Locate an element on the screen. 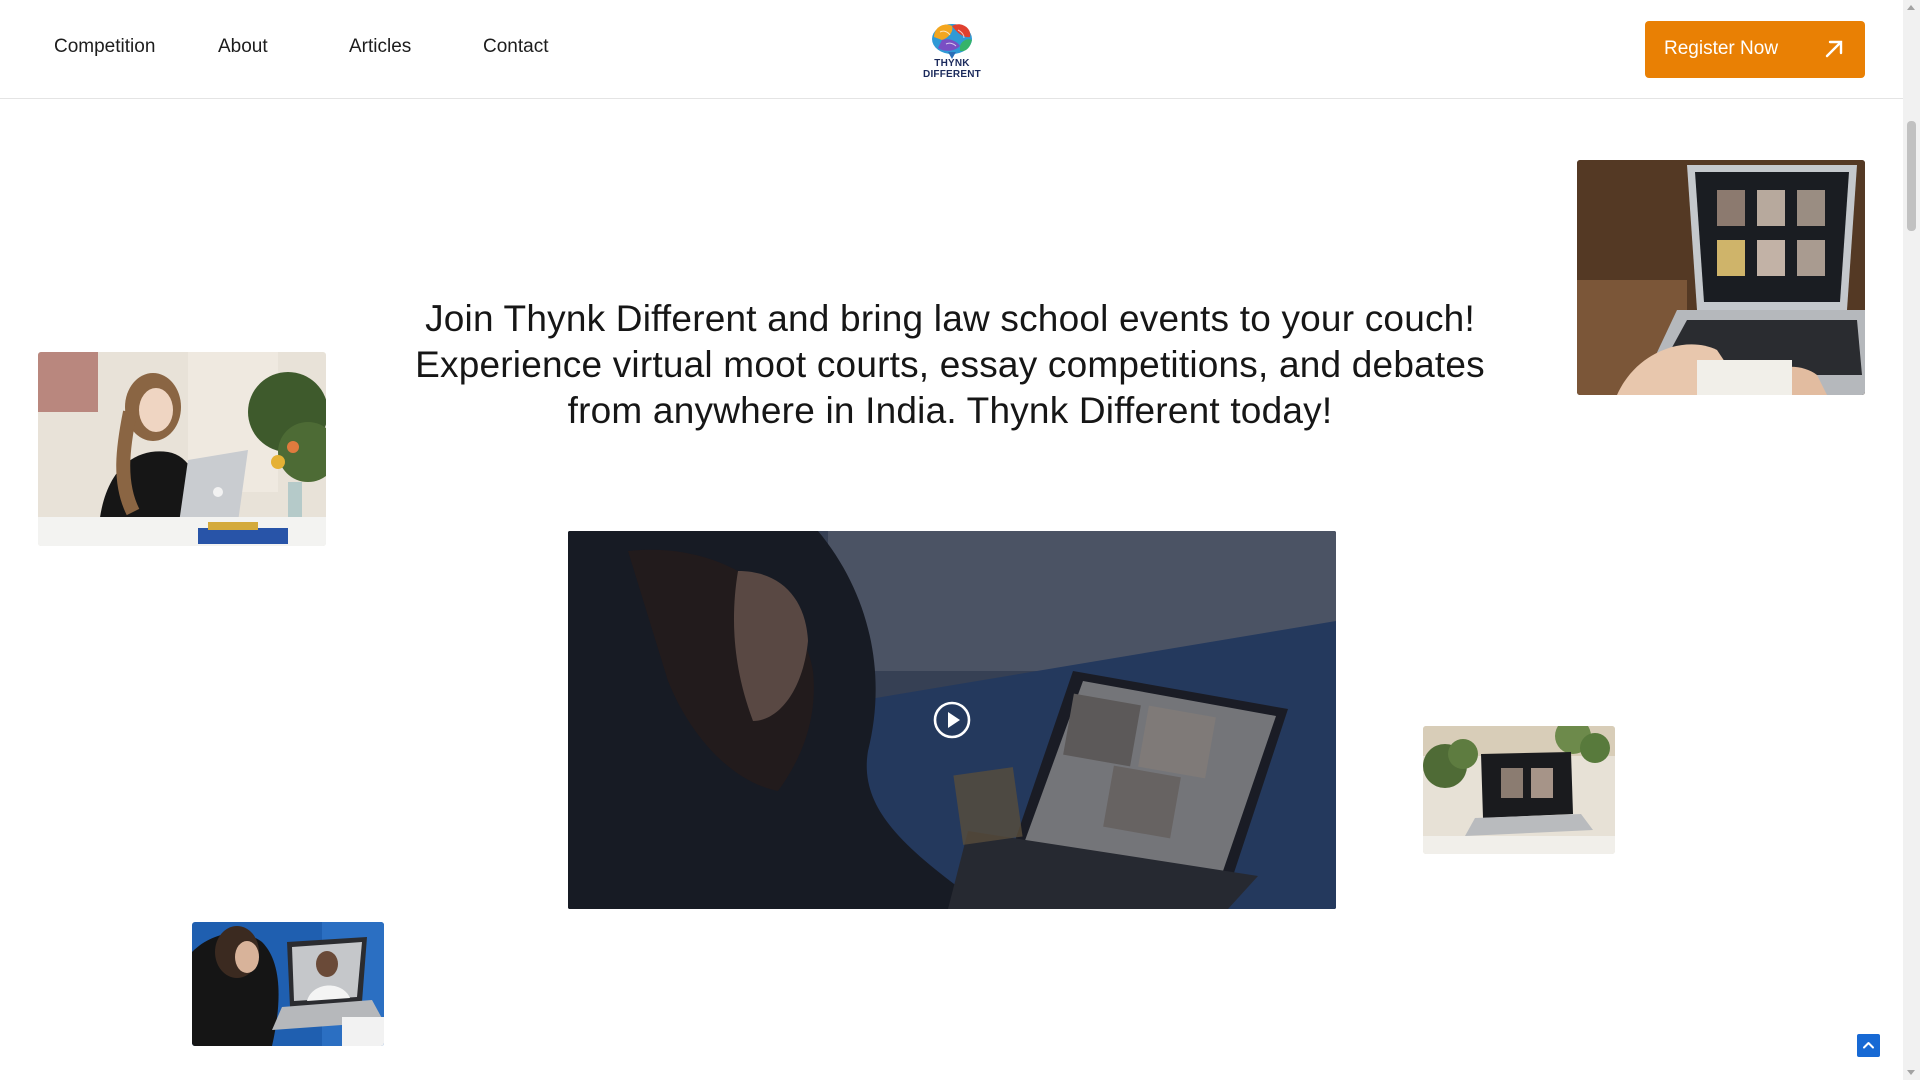 This screenshot has height=1080, width=1920. chevron-up-icon is located at coordinates (1868, 1045).